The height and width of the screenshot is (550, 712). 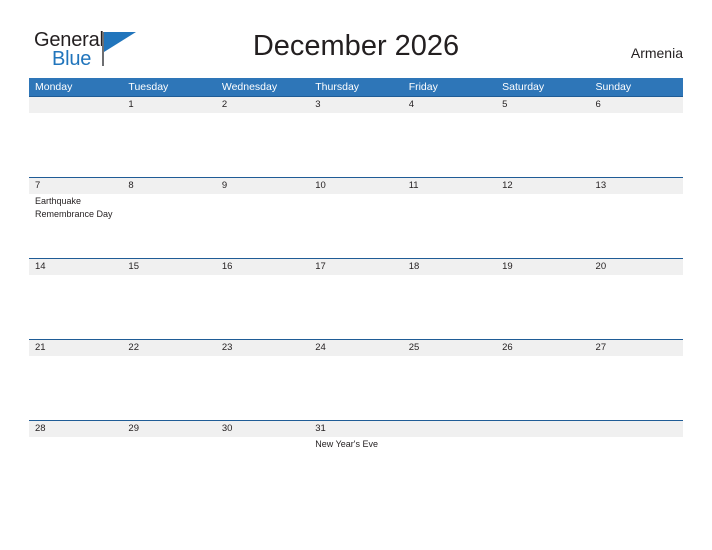 What do you see at coordinates (636, 348) in the screenshot?
I see `day-number: 27` at bounding box center [636, 348].